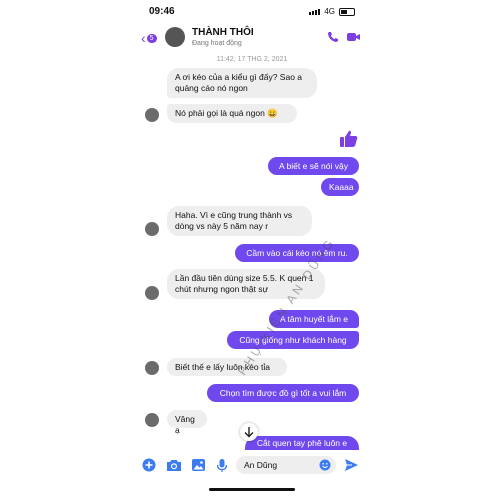  What do you see at coordinates (252, 59) in the screenshot?
I see `date-divider: 11:42, 17 THG 2, 2021` at bounding box center [252, 59].